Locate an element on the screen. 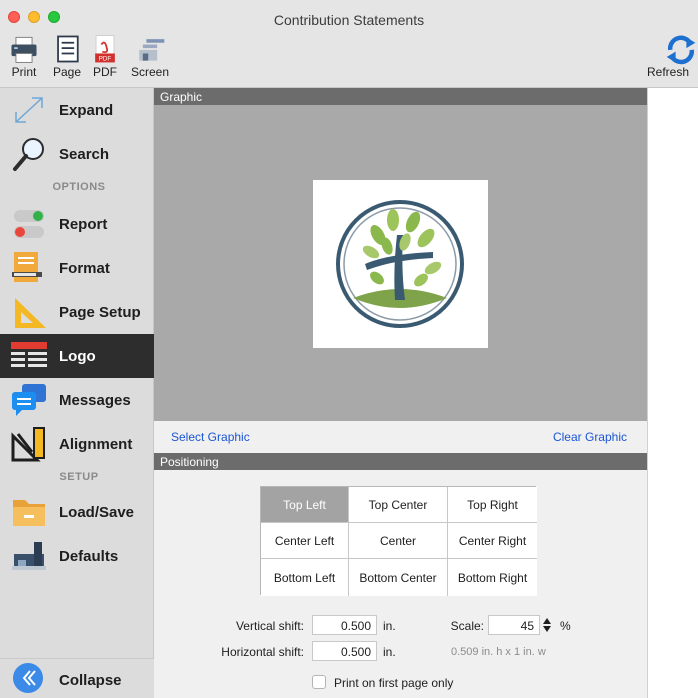  pdf-label: PDF is located at coordinates (105, 72).